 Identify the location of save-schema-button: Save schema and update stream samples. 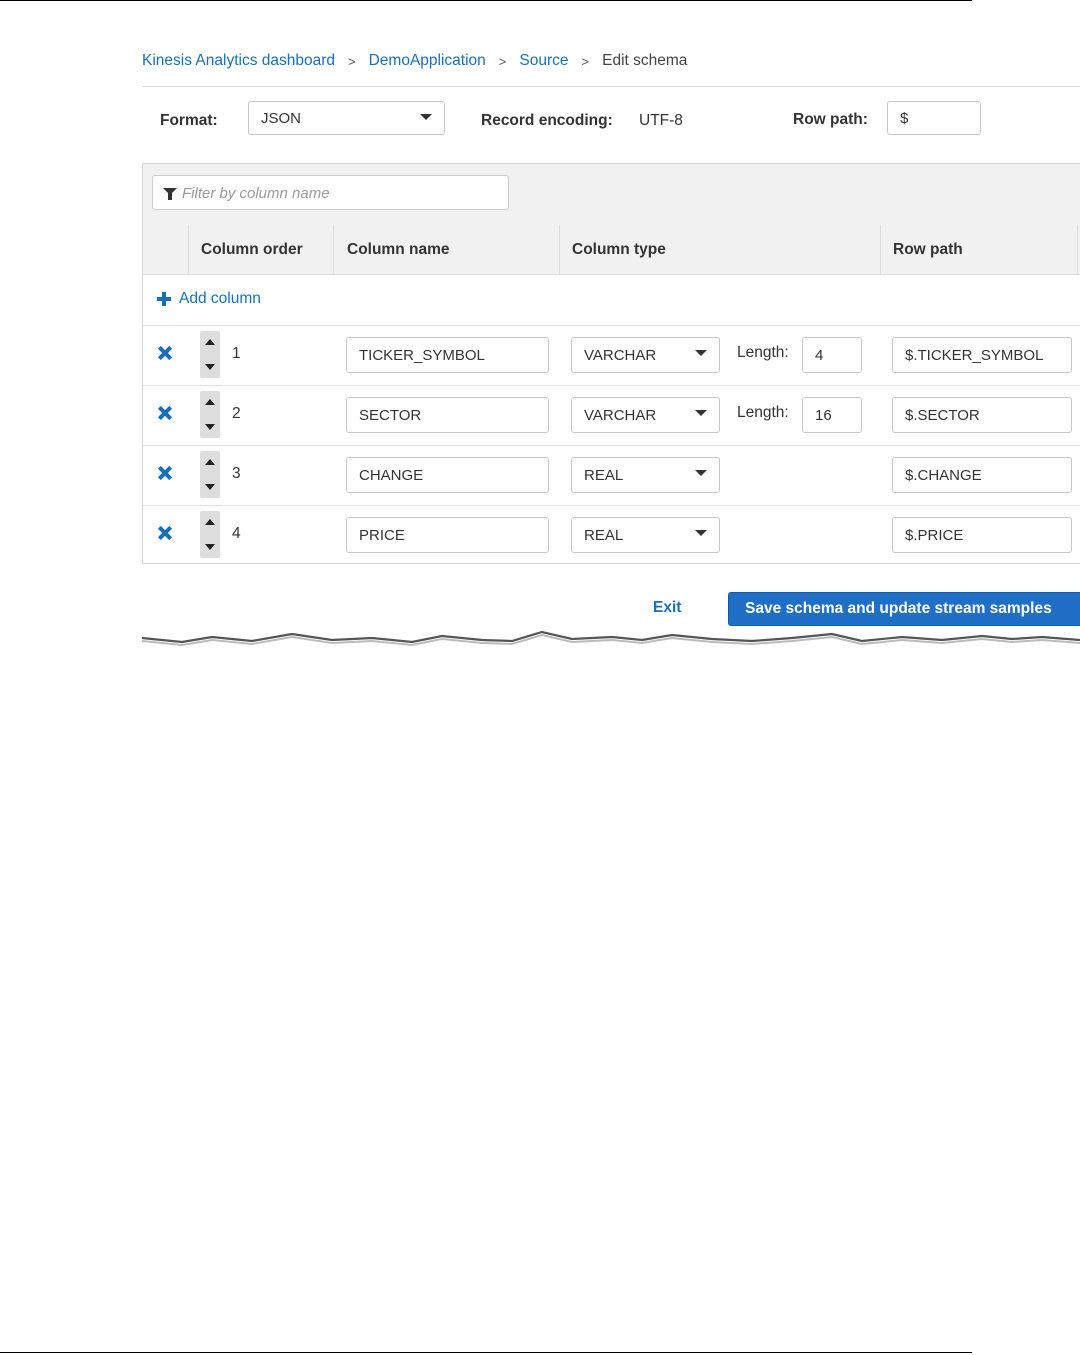
(904, 609).